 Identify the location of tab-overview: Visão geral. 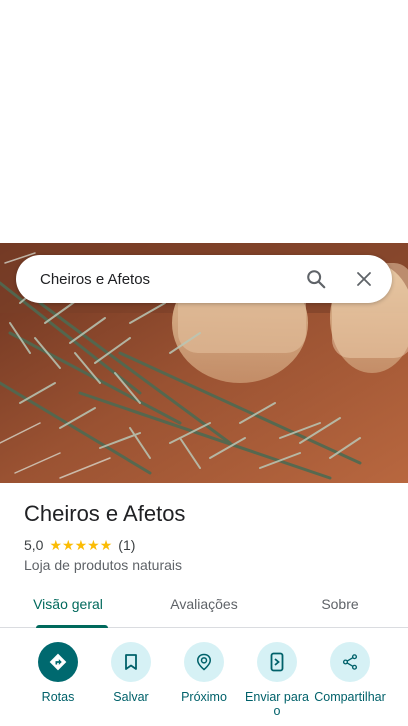
(68, 606).